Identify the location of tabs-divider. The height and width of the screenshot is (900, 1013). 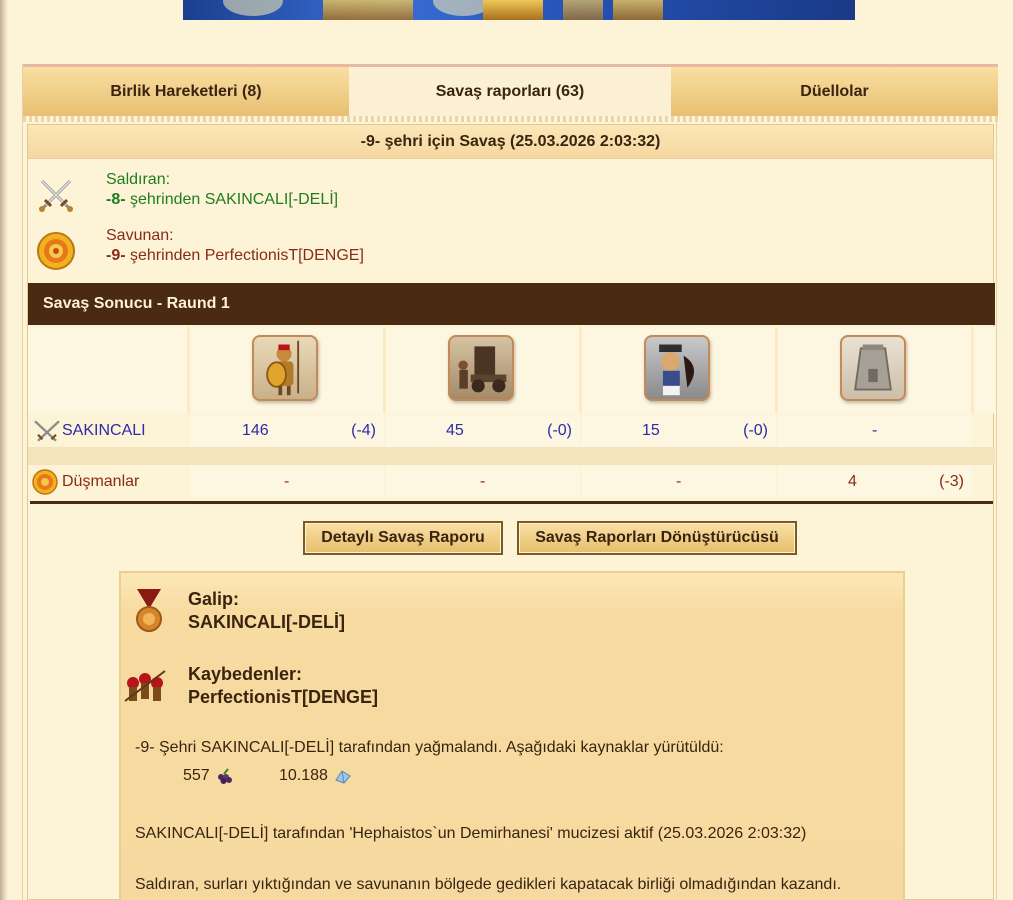
(510, 119).